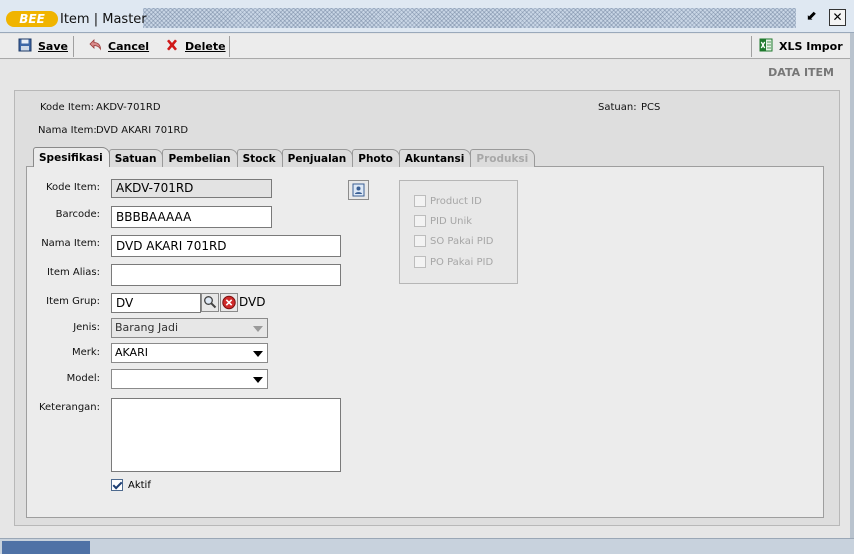 The width and height of the screenshot is (854, 554). I want to click on pid-unik-label: PID Unik, so click(451, 221).